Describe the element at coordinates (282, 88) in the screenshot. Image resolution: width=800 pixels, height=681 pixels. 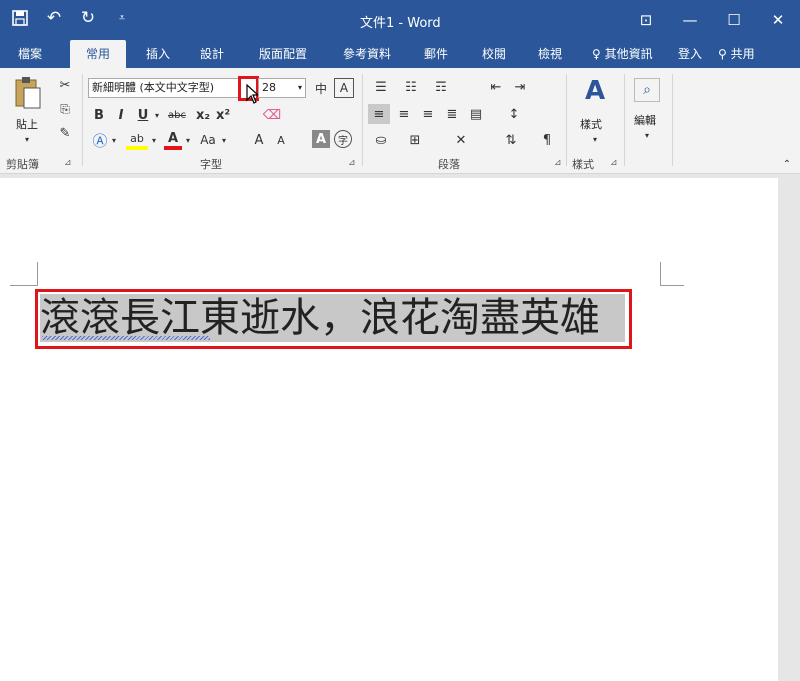
I see `font-size-box: 28 ▾` at that location.